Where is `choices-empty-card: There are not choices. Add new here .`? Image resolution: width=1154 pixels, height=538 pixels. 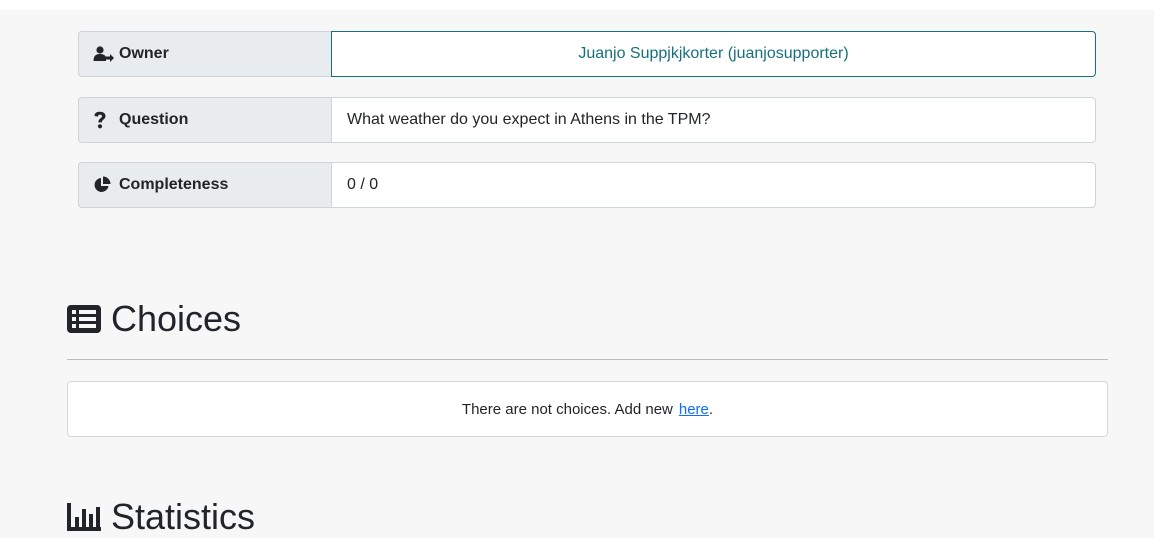 choices-empty-card: There are not choices. Add new here . is located at coordinates (587, 409).